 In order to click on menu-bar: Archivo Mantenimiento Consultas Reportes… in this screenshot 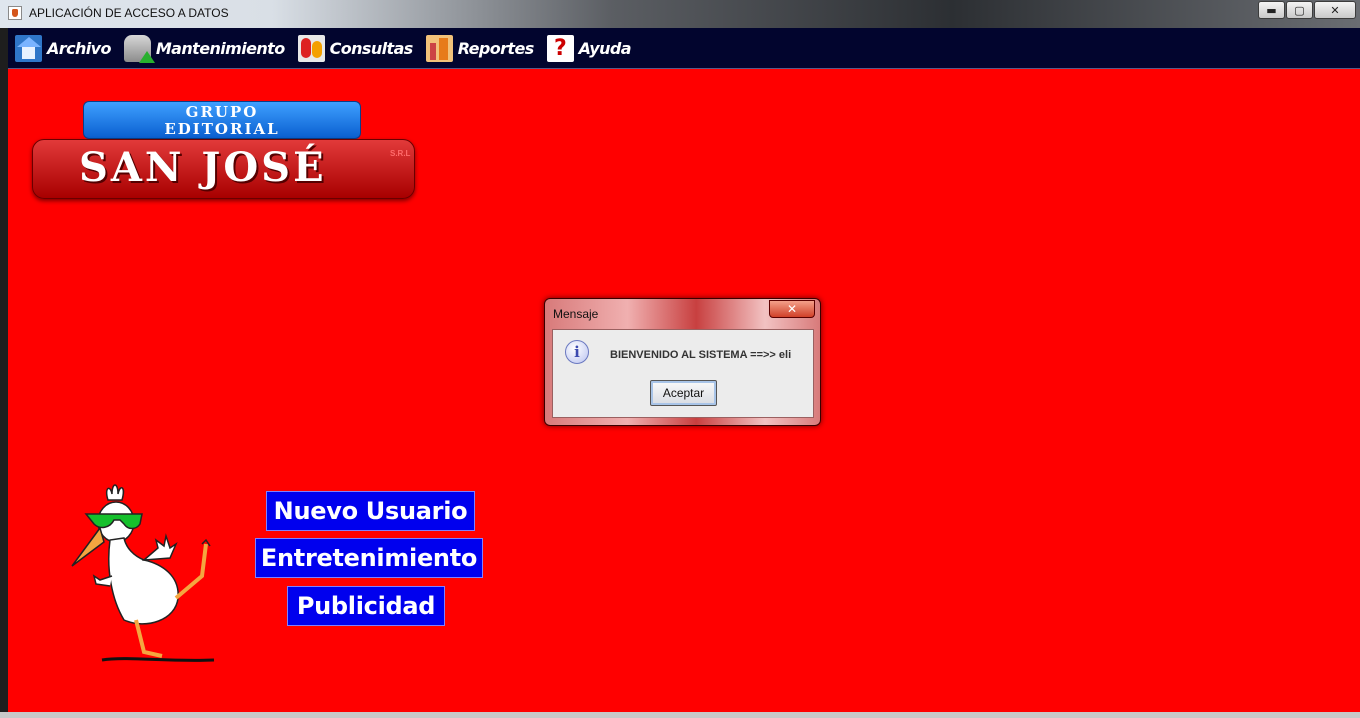, I will do `click(684, 48)`.